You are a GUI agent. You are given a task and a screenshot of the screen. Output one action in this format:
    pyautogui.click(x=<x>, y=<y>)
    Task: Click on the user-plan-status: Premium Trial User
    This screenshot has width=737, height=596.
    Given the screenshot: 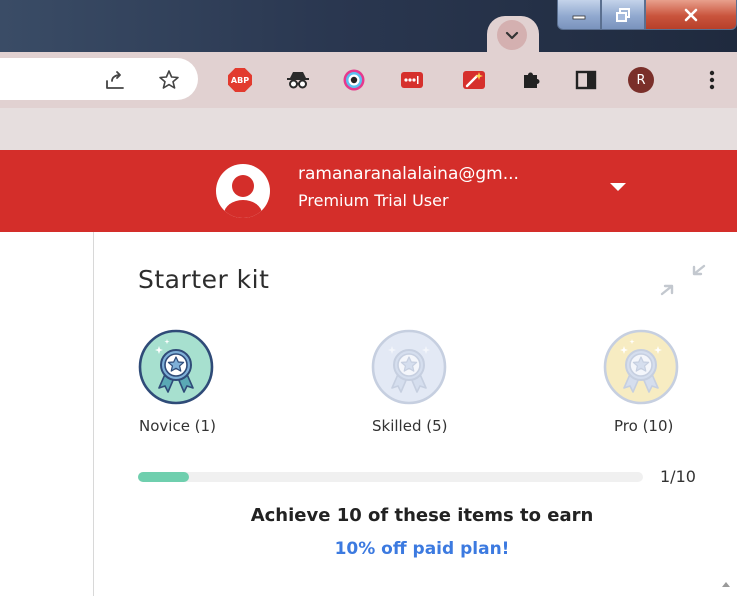 What is the action you would take?
    pyautogui.click(x=373, y=200)
    